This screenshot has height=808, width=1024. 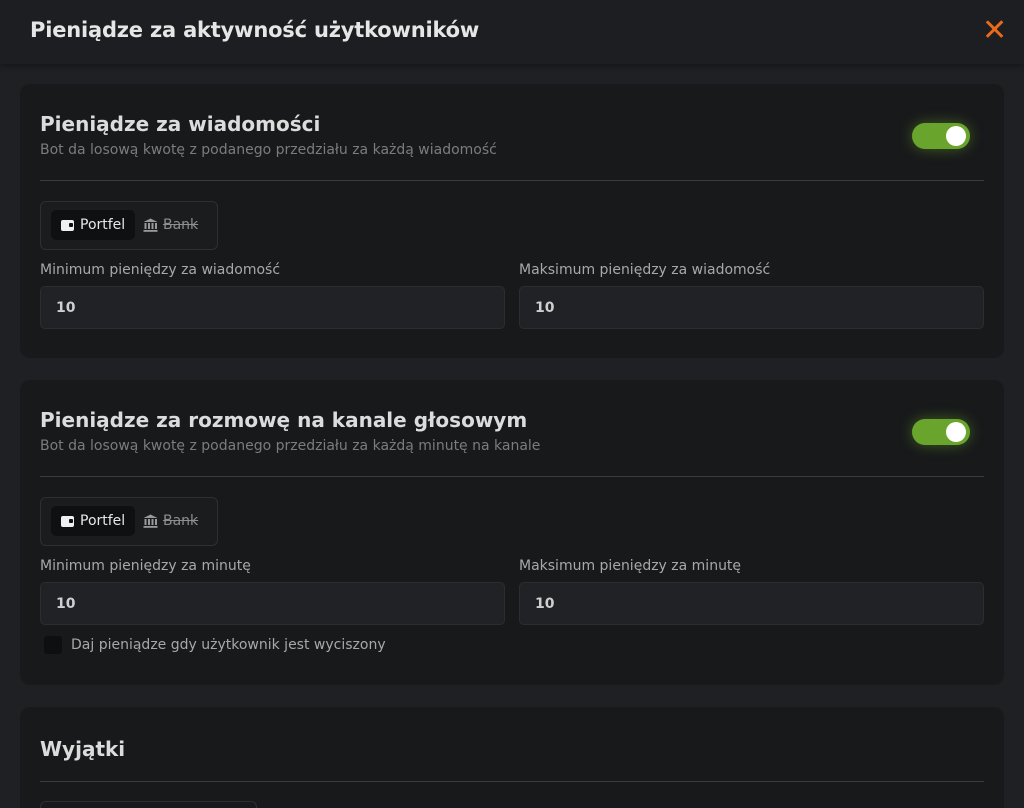 I want to click on close-icon: ✕, so click(x=994, y=31).